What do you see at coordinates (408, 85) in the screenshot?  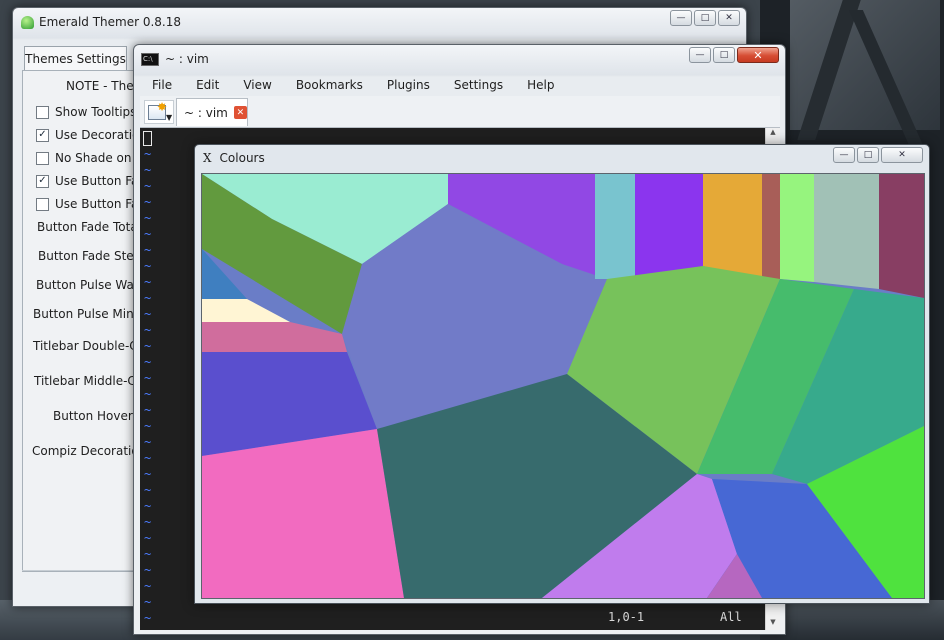 I see `menu-plugins: Plugins` at bounding box center [408, 85].